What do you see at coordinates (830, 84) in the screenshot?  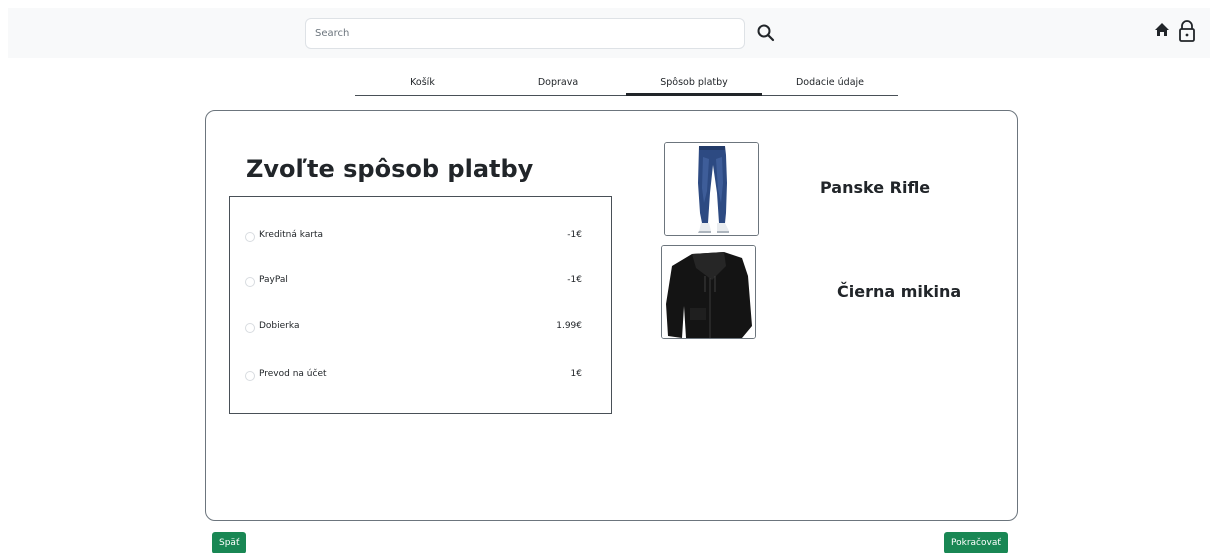 I see `step-dodacie-udaje: Dodacie údaje` at bounding box center [830, 84].